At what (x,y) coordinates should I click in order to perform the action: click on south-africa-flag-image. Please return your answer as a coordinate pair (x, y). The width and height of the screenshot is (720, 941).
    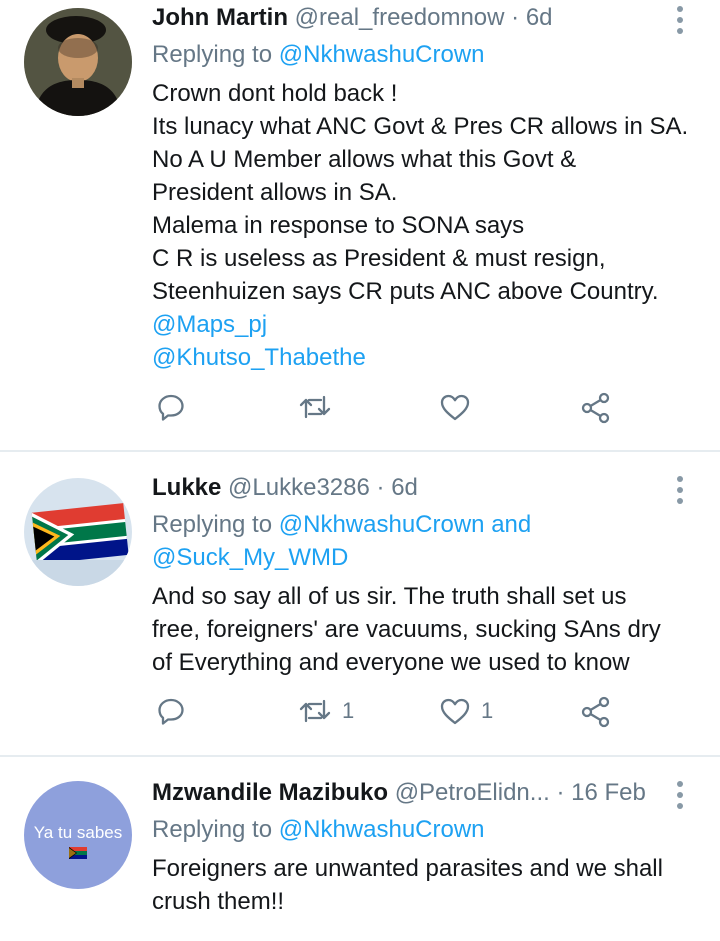
    Looking at the image, I should click on (78, 532).